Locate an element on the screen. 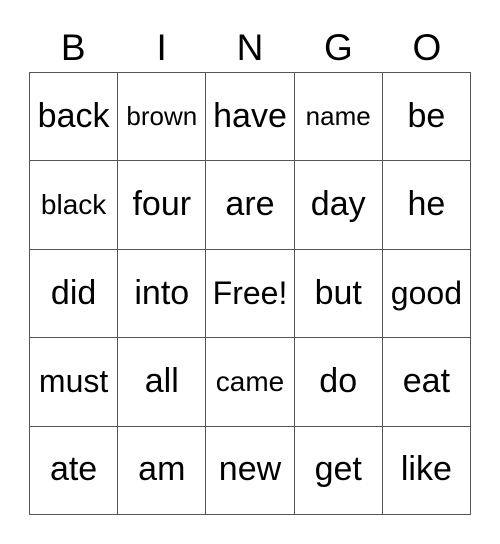  bingo-cell: eat is located at coordinates (426, 382).